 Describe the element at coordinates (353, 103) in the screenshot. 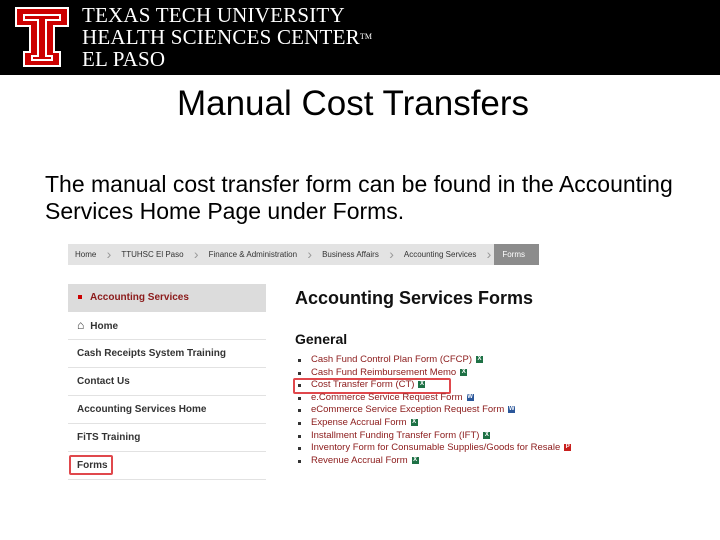

I see `slide-title: Manual Cost Transfers` at that location.